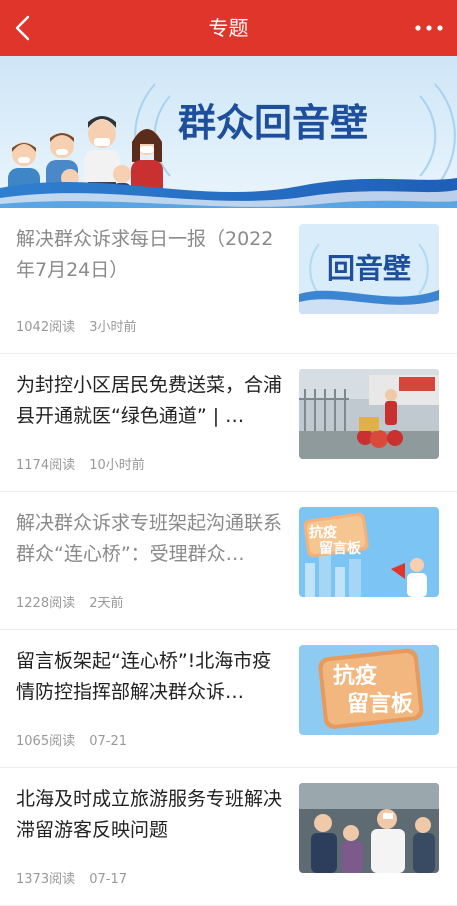  I want to click on article-meta: 1065阅读 07-21, so click(71, 739).